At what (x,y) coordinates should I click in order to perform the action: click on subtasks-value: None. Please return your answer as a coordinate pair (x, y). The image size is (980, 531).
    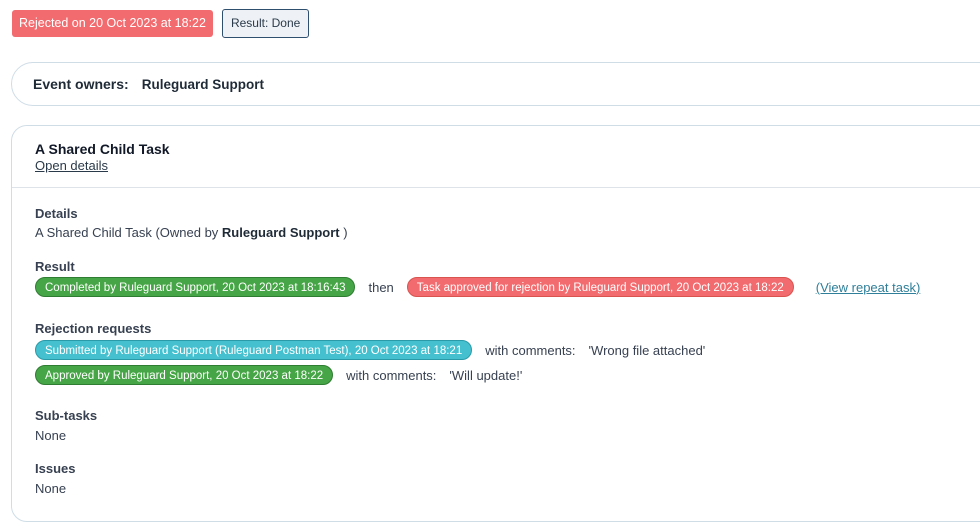
    Looking at the image, I should click on (51, 435).